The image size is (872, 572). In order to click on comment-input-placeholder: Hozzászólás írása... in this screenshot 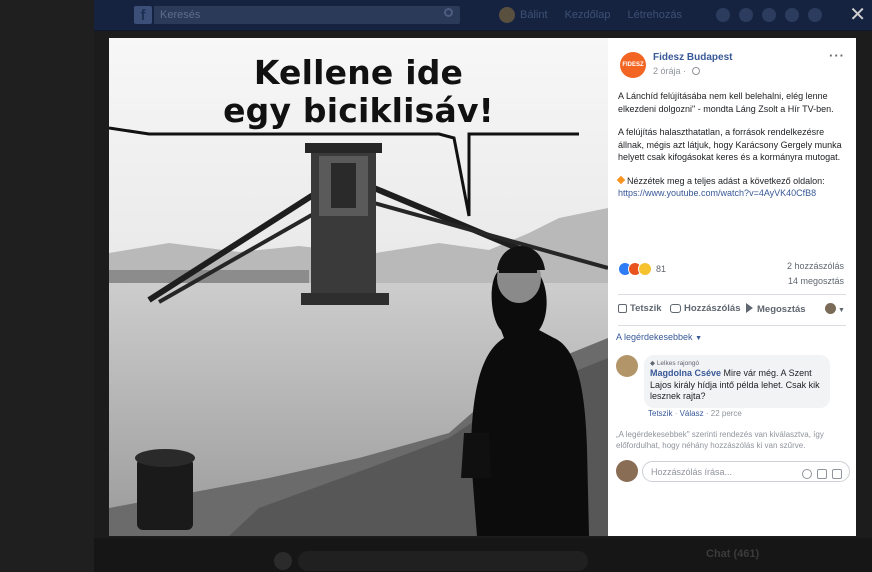, I will do `click(692, 472)`.